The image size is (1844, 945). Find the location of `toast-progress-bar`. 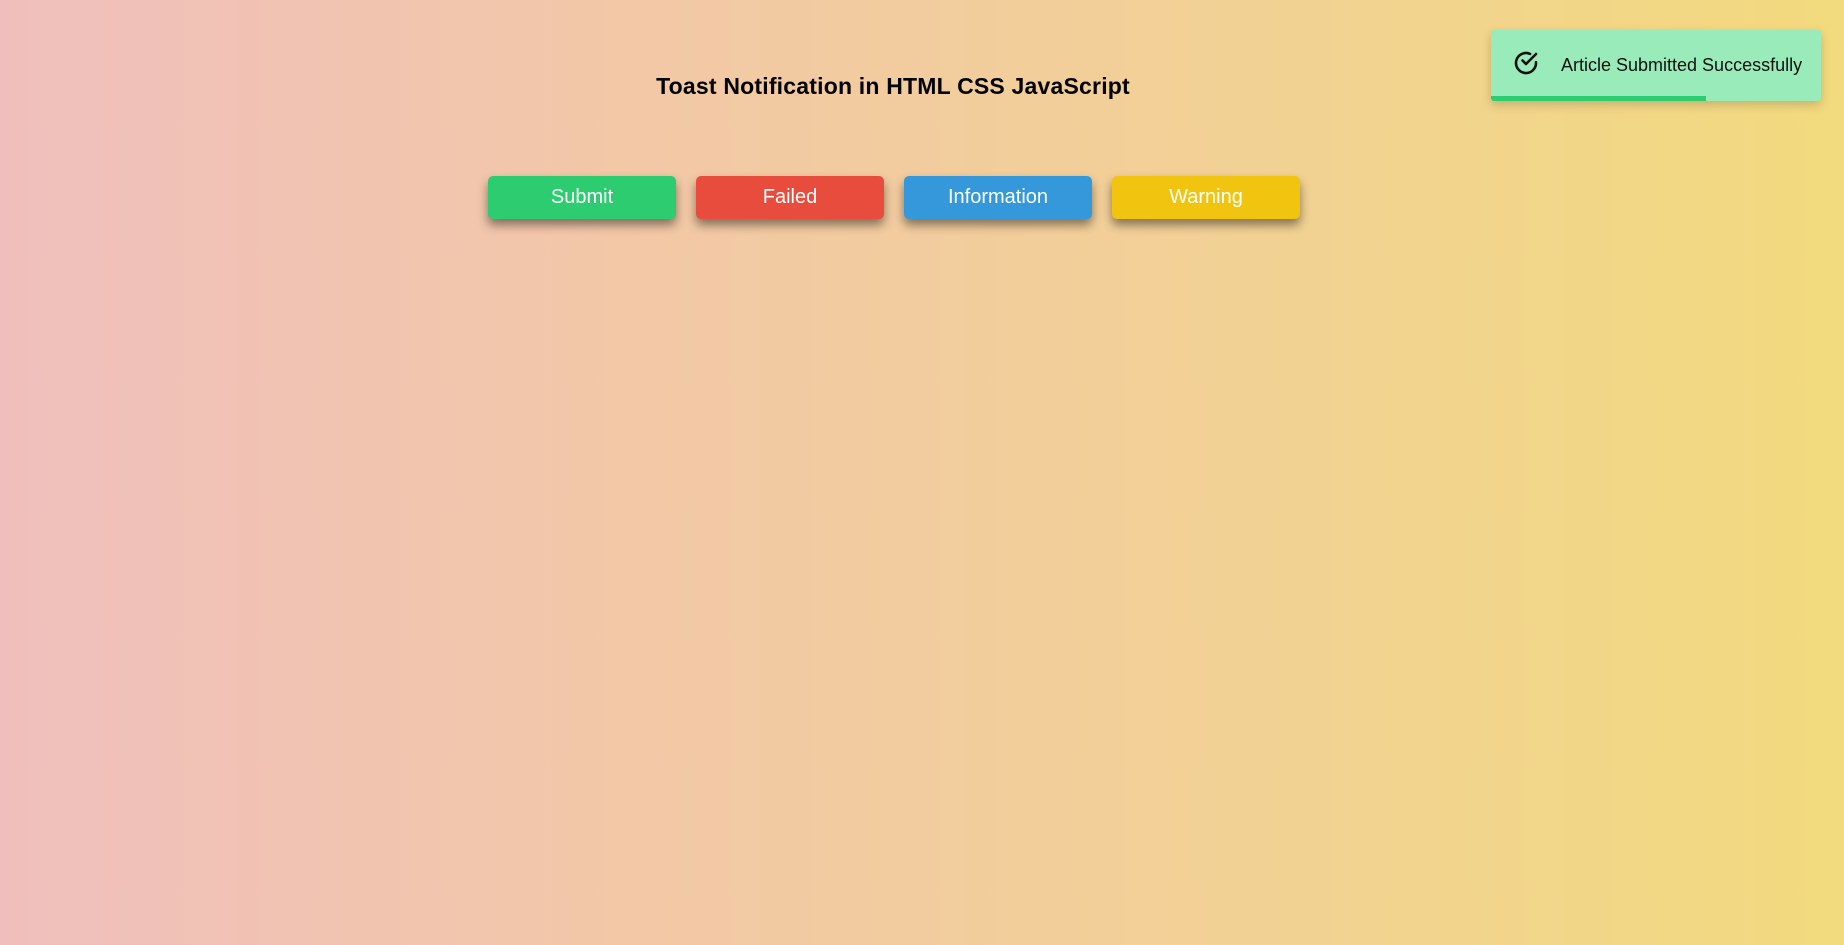

toast-progress-bar is located at coordinates (1598, 98).